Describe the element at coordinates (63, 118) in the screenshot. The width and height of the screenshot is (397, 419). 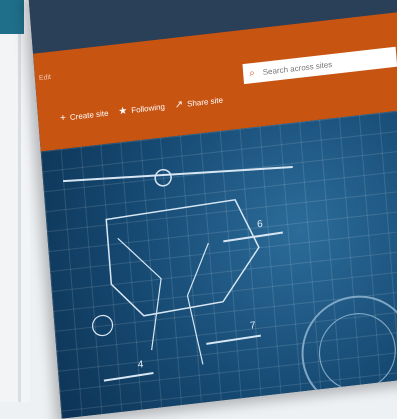
I see `plus-icon: +` at that location.